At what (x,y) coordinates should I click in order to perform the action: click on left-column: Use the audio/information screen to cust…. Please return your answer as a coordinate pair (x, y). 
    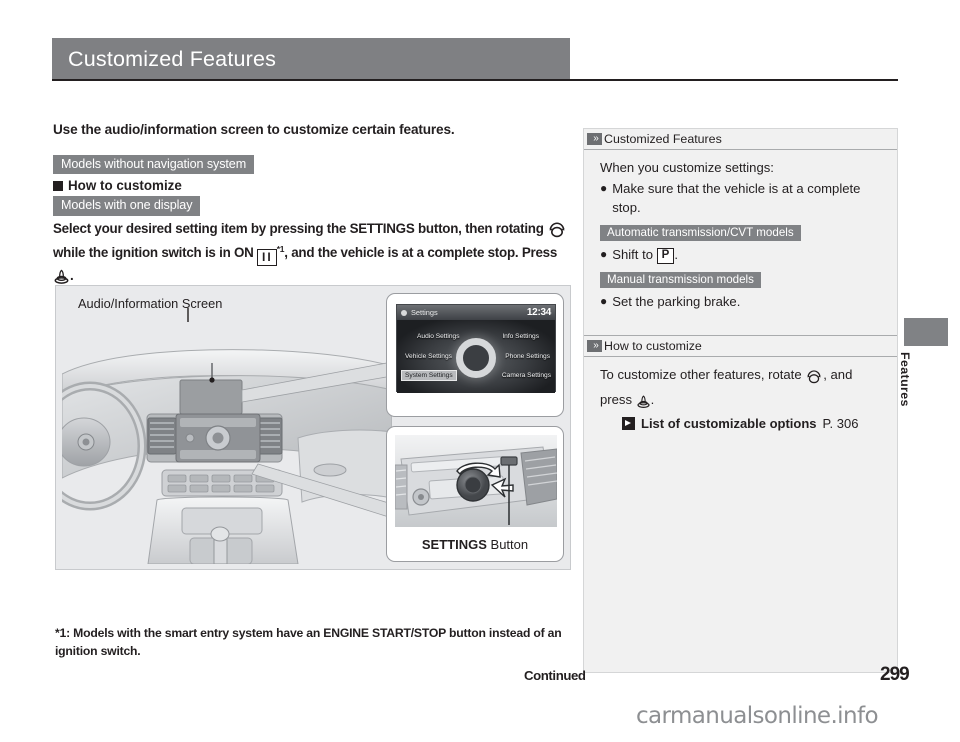
    Looking at the image, I should click on (313, 206).